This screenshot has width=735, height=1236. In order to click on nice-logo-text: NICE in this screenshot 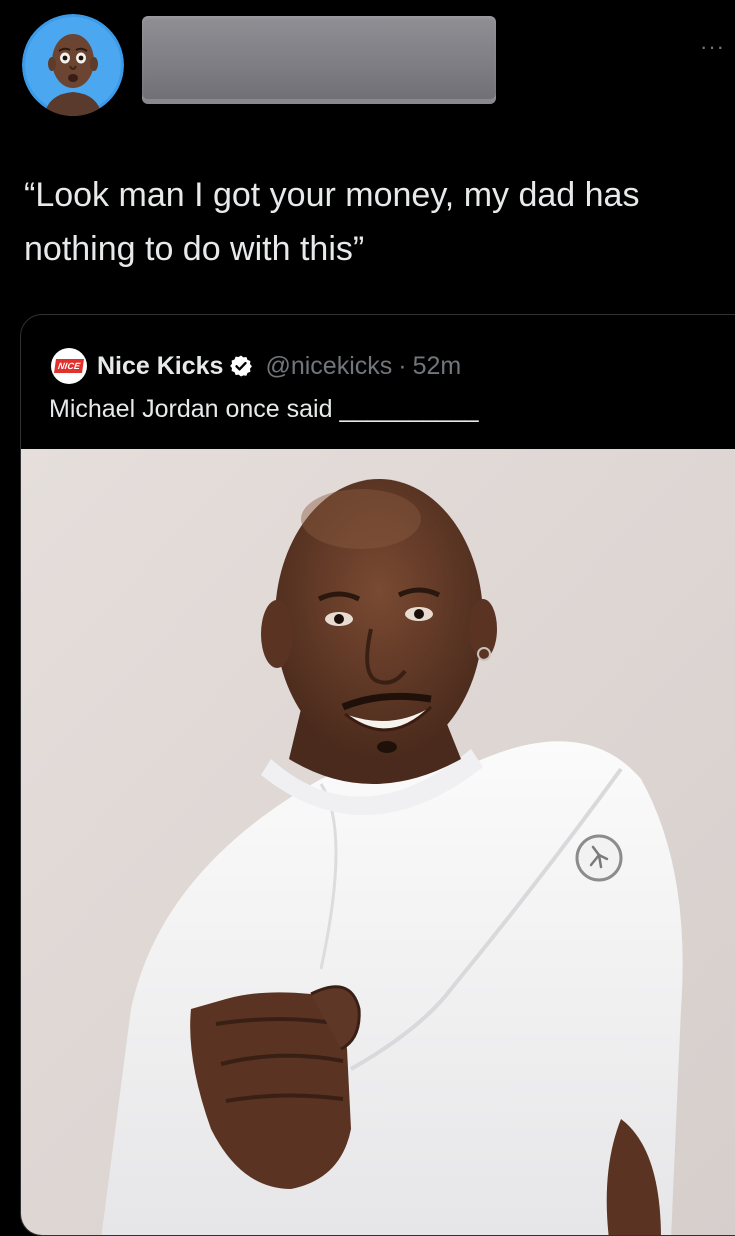, I will do `click(69, 366)`.